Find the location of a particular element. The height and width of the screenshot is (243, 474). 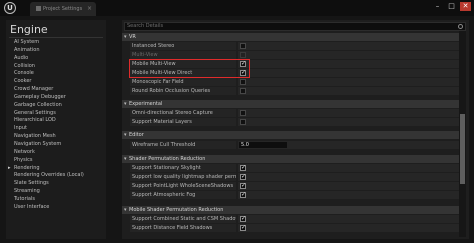

wireframe-cull-threshold-input: 5.0 is located at coordinates (263, 145).